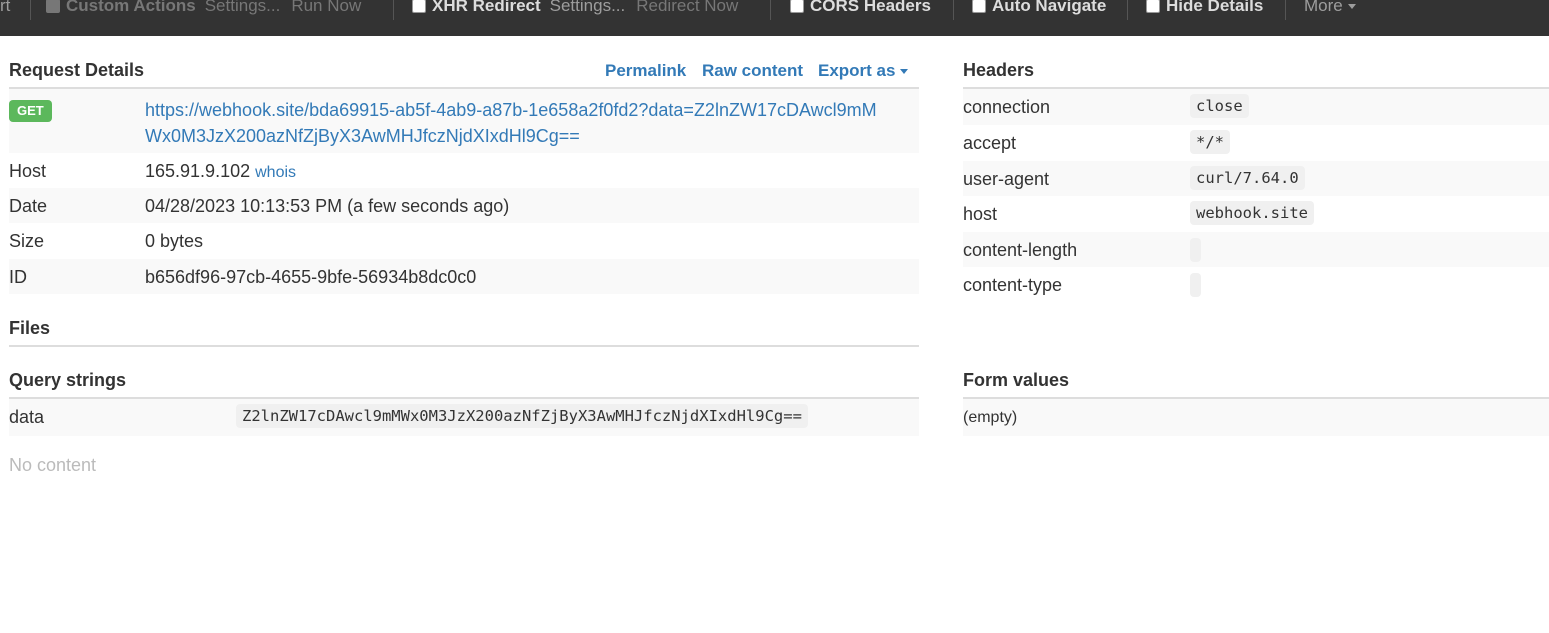 Image resolution: width=1549 pixels, height=633 pixels. Describe the element at coordinates (198, 171) in the screenshot. I see `host-value: 165.91.9.102` at that location.